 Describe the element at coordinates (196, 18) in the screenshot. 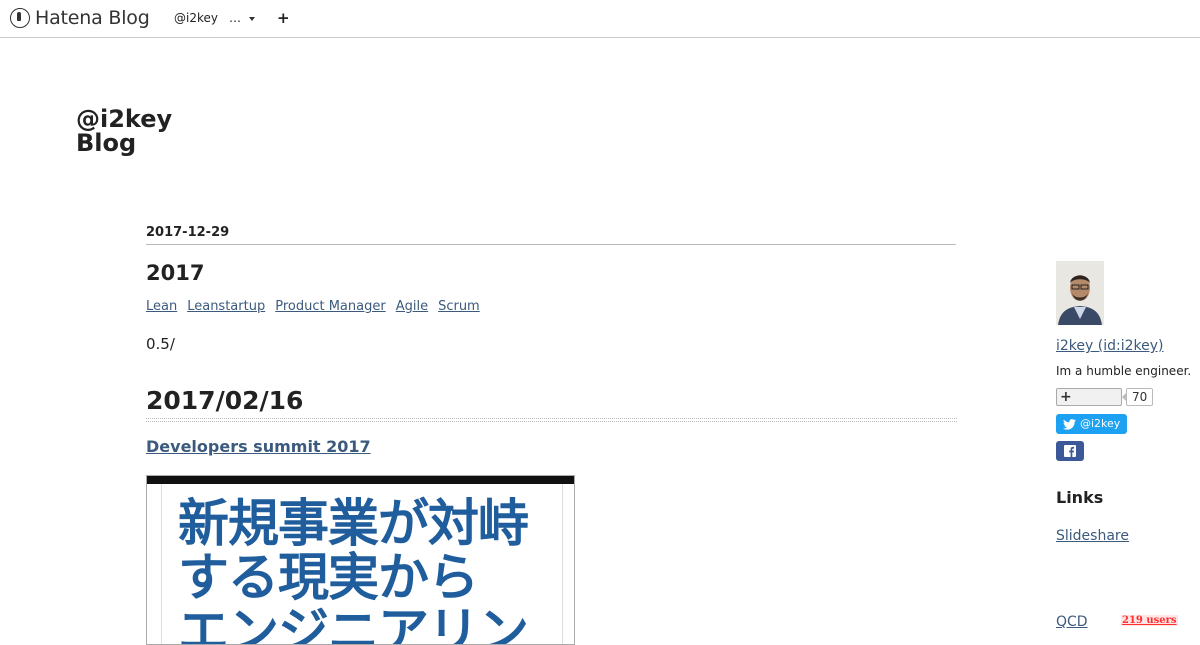

I see `user-name: @i2key` at that location.